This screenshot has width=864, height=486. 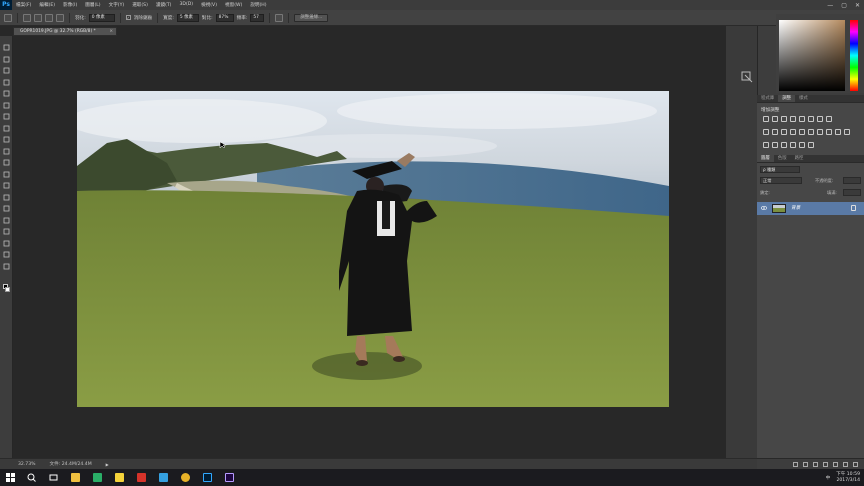 I want to click on shape-tool-icon, so click(x=6, y=243).